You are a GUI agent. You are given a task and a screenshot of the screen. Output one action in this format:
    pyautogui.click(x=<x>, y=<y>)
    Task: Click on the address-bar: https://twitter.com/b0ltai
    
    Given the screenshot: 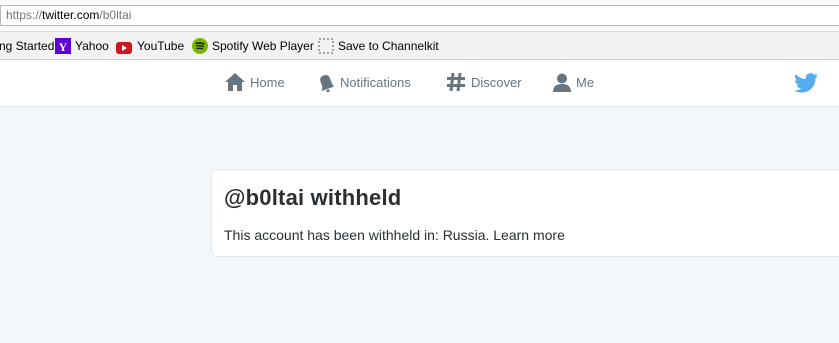 What is the action you would take?
    pyautogui.click(x=419, y=16)
    